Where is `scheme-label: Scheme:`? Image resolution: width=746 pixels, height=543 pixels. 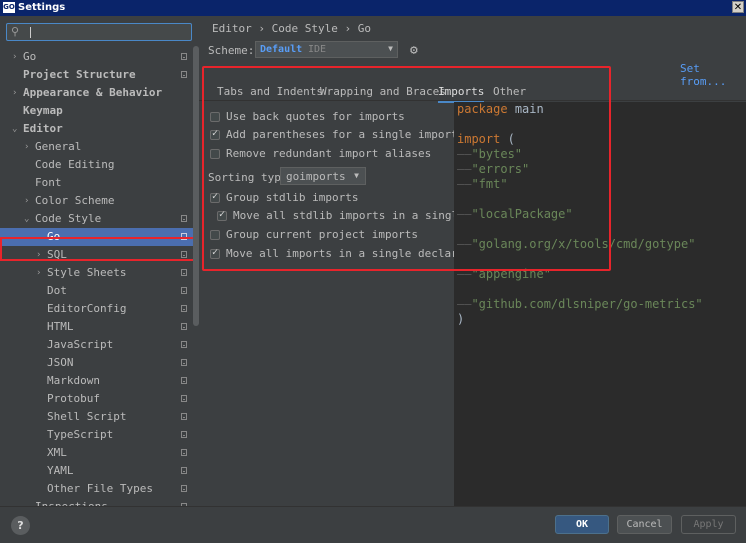
scheme-label: Scheme: is located at coordinates (231, 50).